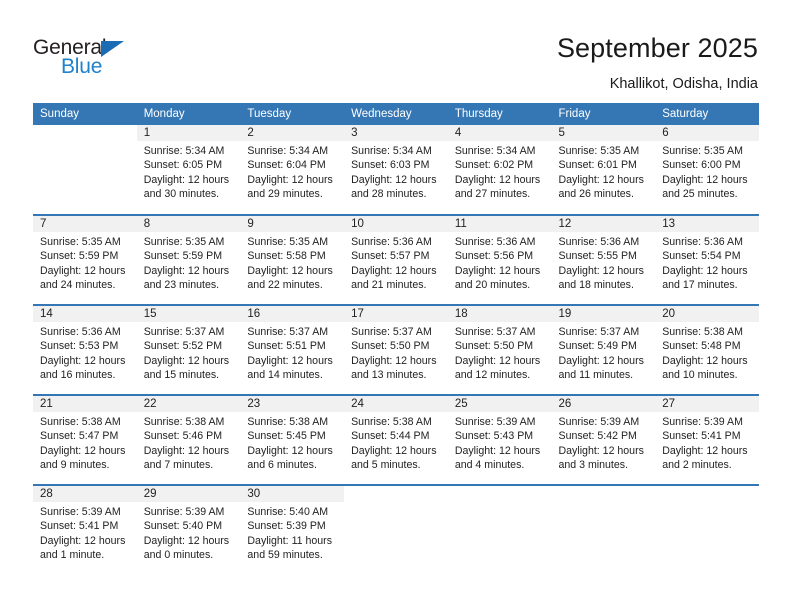 The image size is (792, 612). What do you see at coordinates (286, 526) in the screenshot?
I see `day-detail-sunset: Sunset: 5:39 PM` at bounding box center [286, 526].